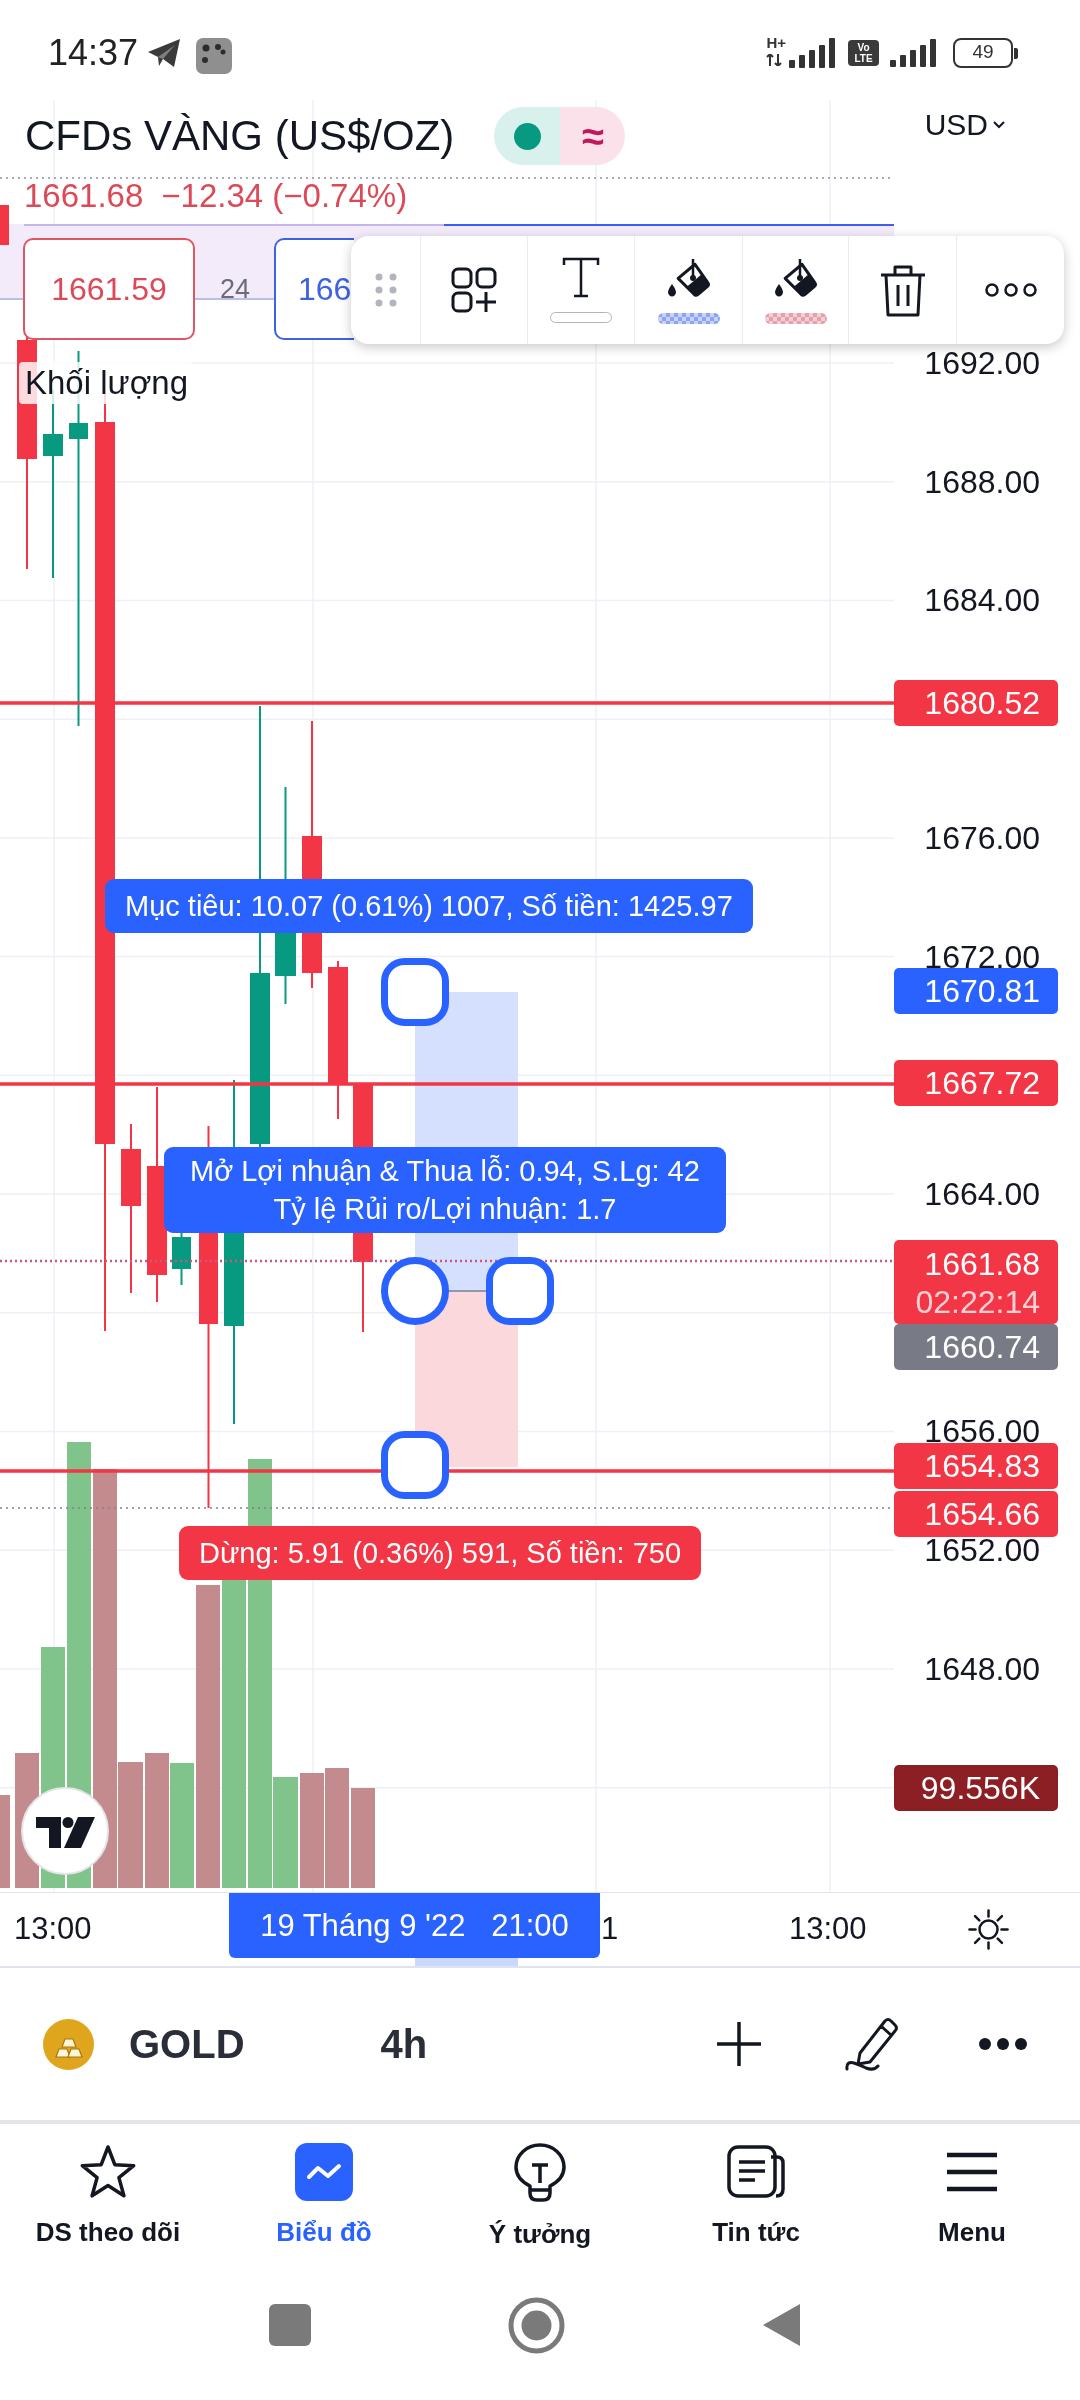 The image size is (1080, 2400). I want to click on triangle-icon, so click(781, 2325).